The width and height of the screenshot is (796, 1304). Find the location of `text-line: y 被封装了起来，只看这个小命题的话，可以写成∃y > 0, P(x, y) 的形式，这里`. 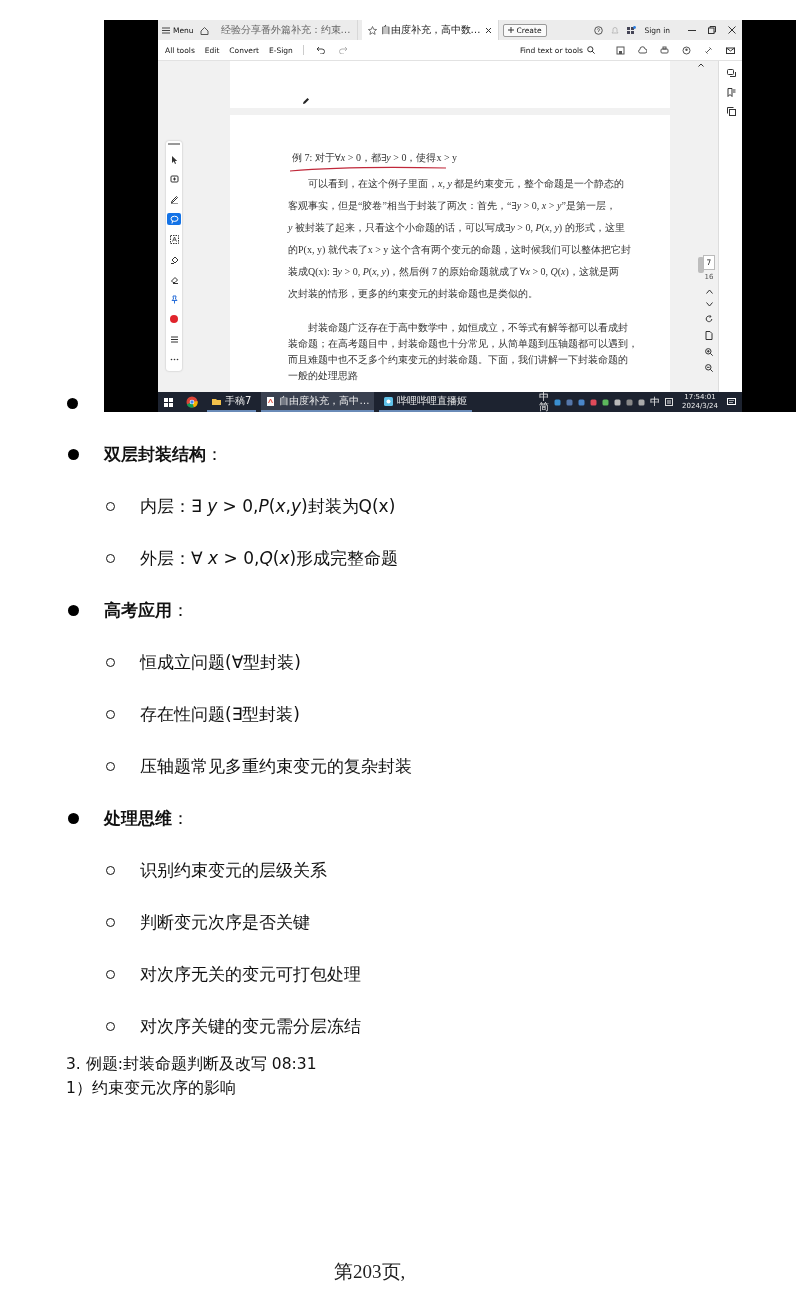

text-line: y 被封装了起来，只看这个小命题的话，可以写成∃y > 0, P(x, y) 的形式，这里 is located at coordinates (457, 228).